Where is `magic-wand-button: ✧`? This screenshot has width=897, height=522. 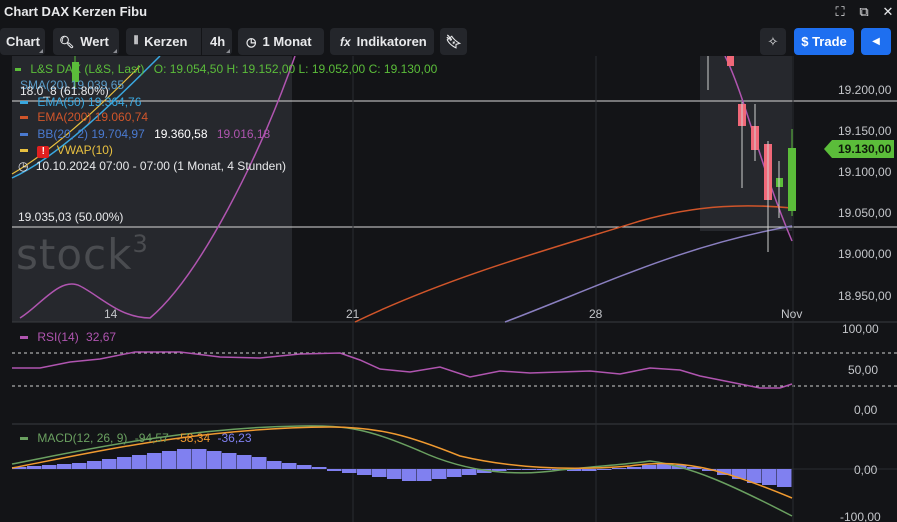
magic-wand-button: ✧ is located at coordinates (773, 41).